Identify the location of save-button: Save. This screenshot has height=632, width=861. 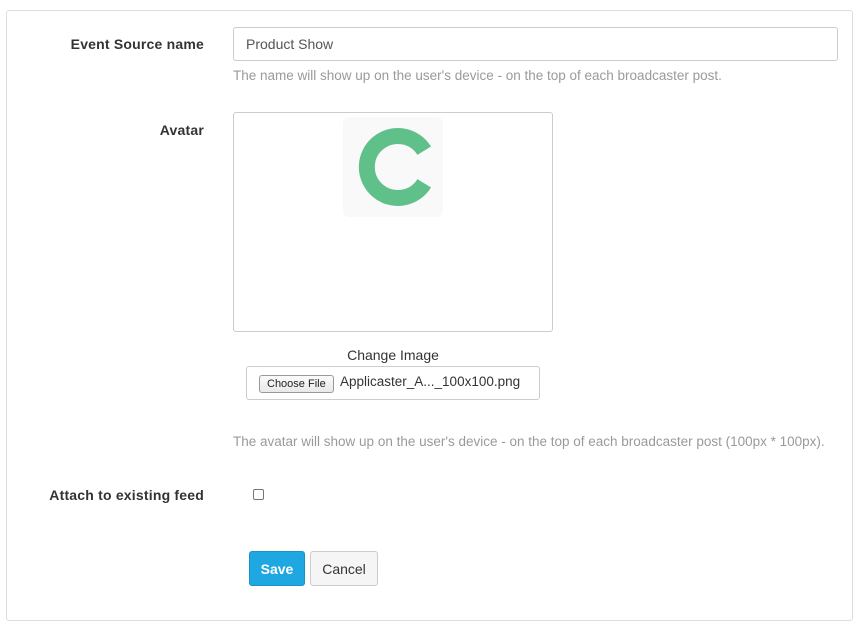
(277, 568).